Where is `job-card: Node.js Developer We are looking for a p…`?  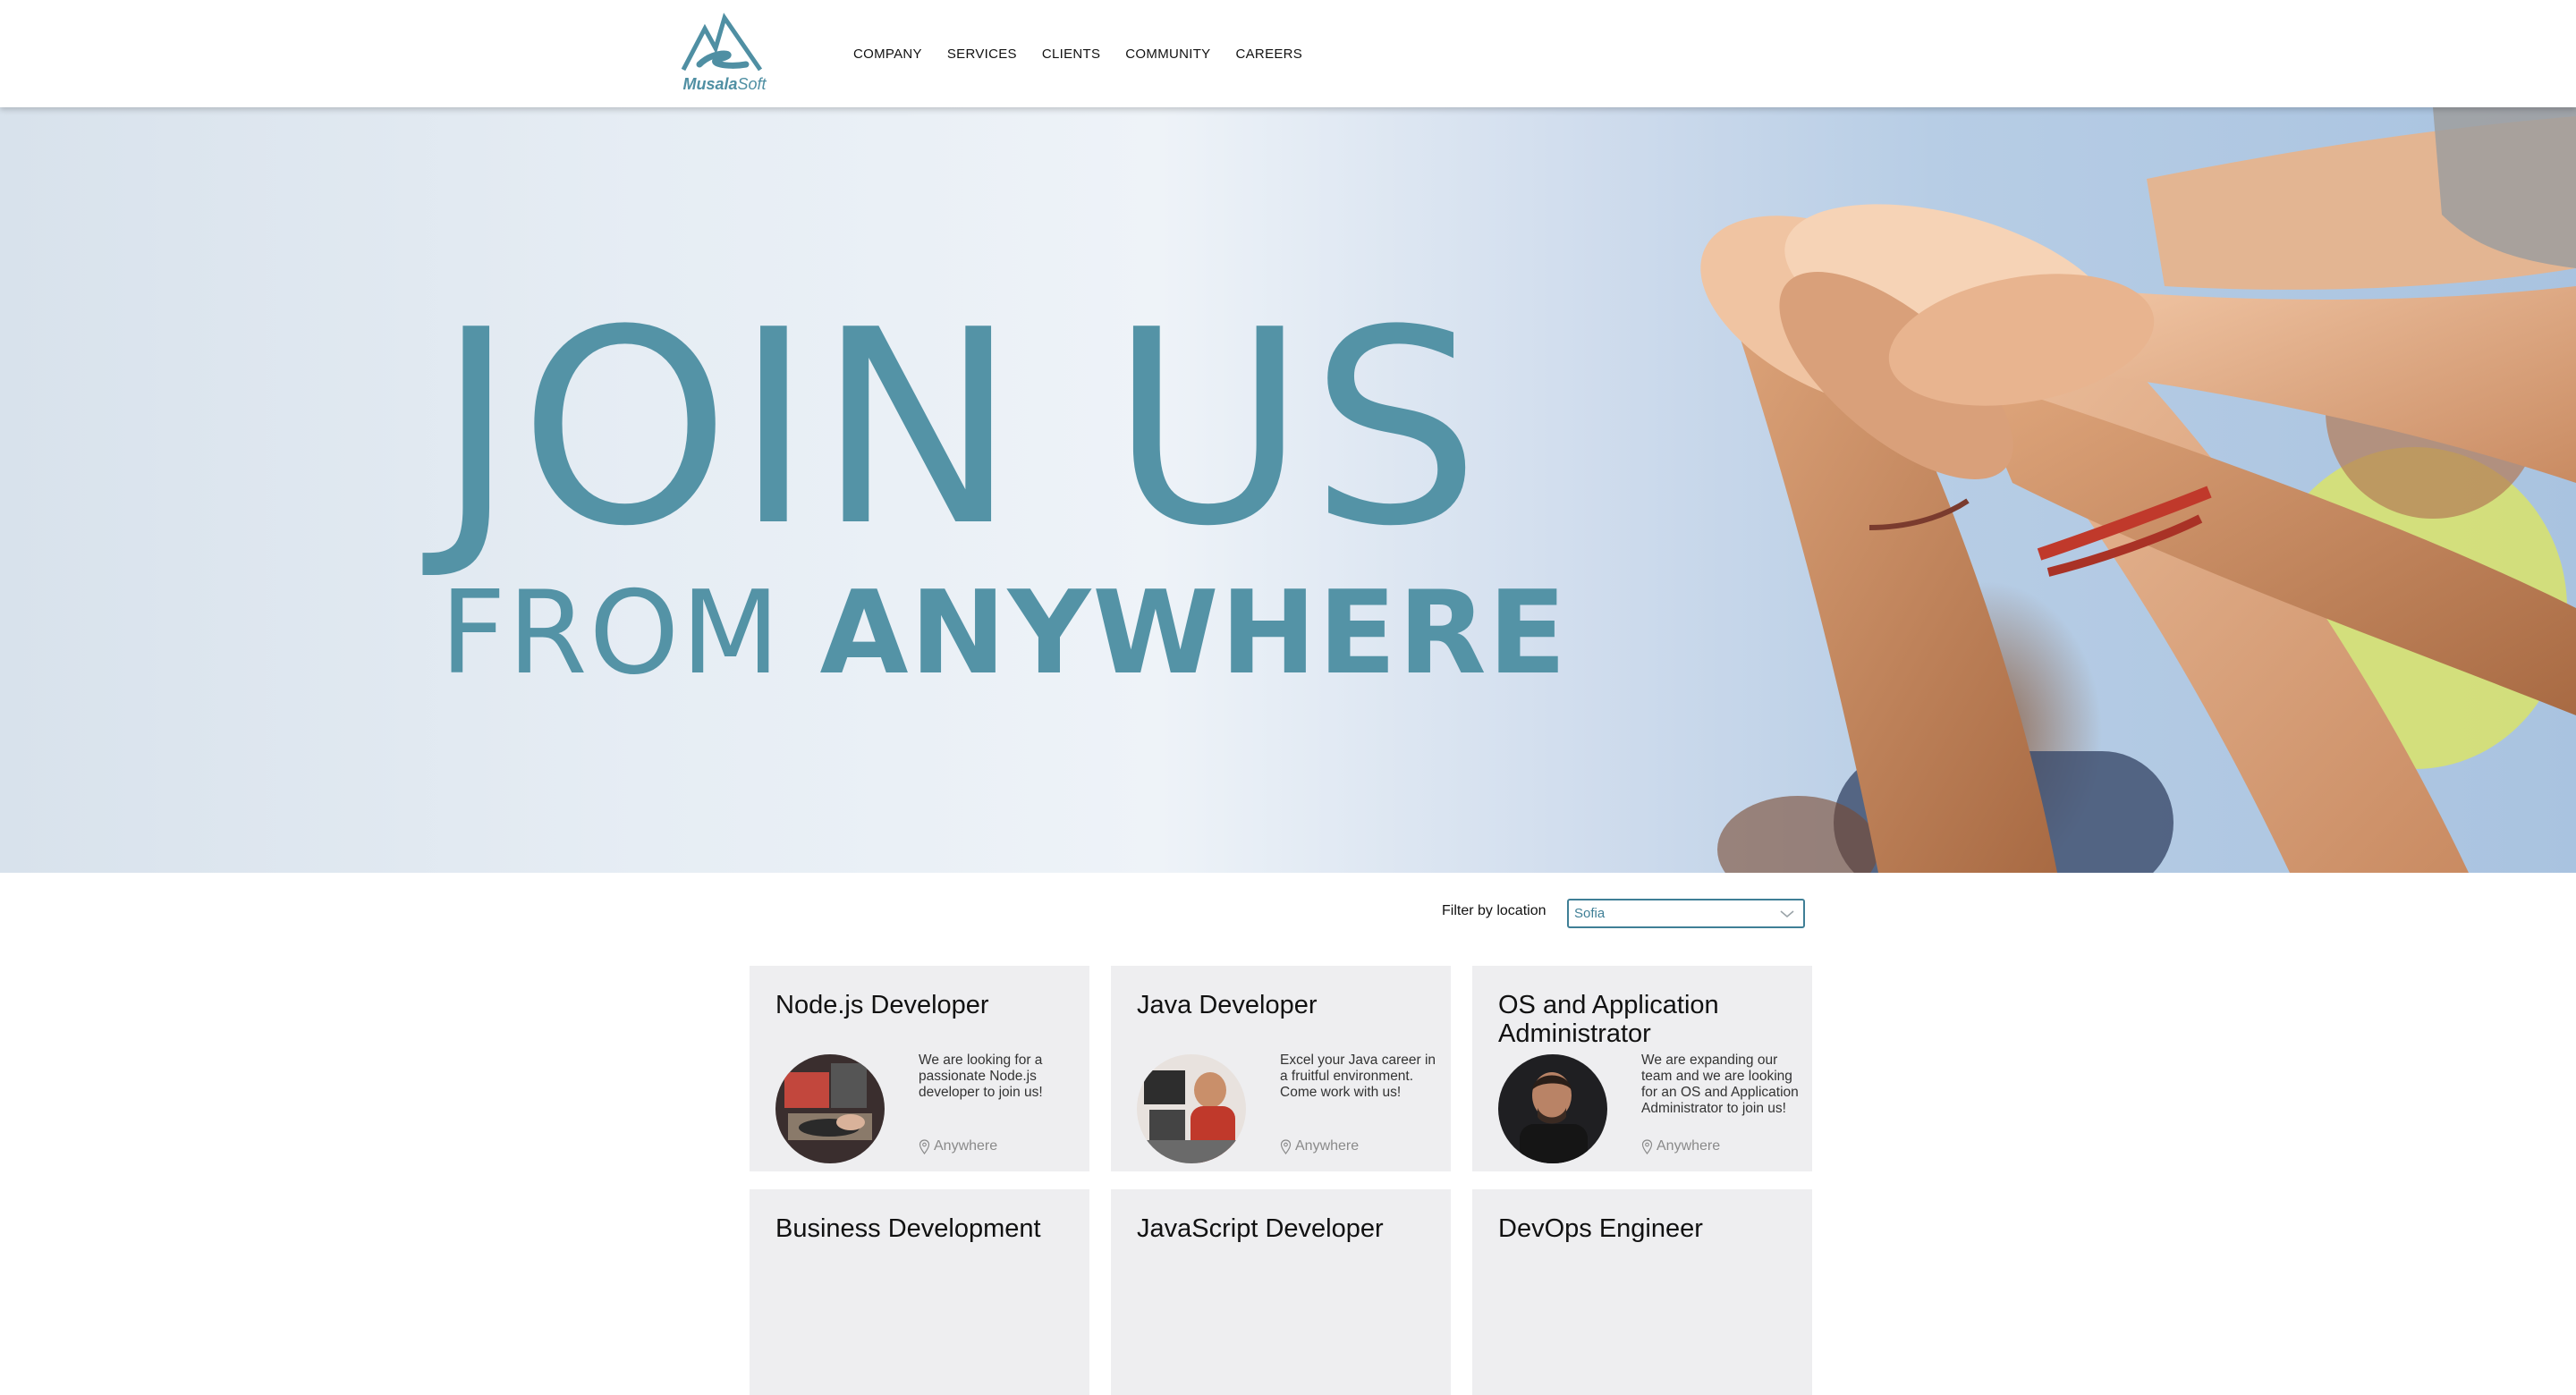 job-card: Node.js Developer We are looking for a p… is located at coordinates (919, 1068).